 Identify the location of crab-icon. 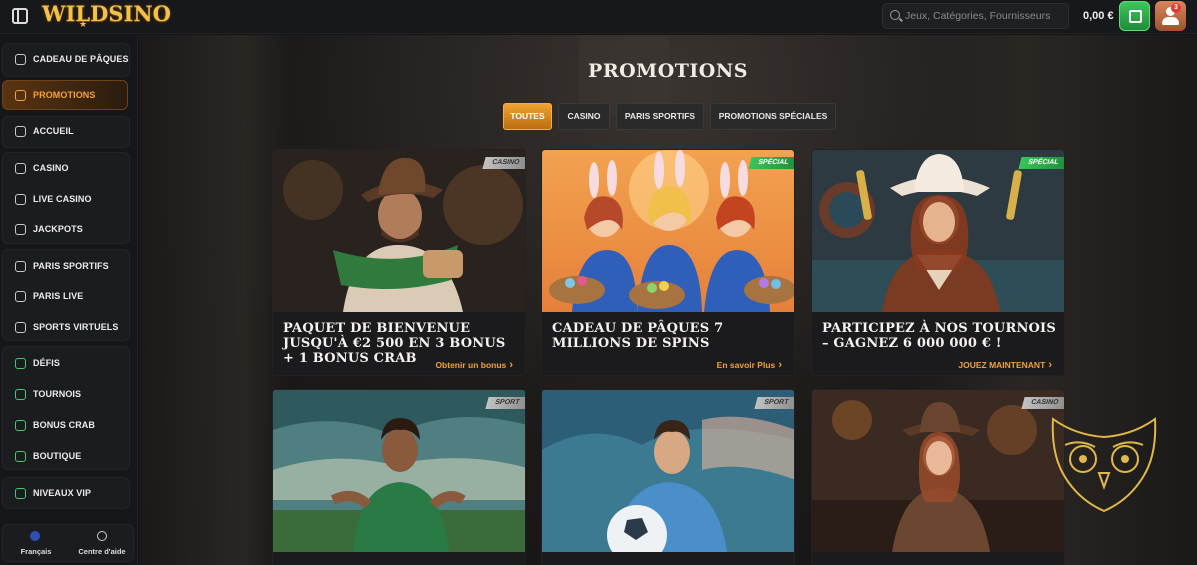
(20, 425).